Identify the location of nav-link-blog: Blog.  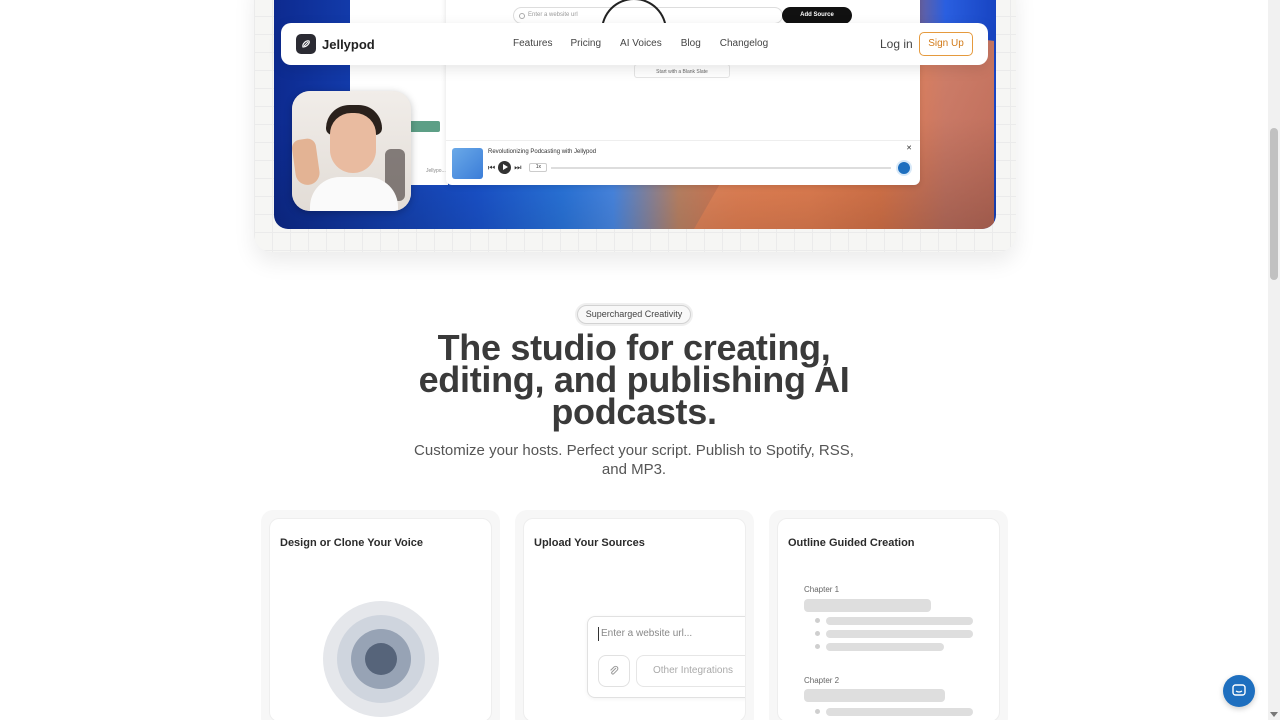
(691, 43).